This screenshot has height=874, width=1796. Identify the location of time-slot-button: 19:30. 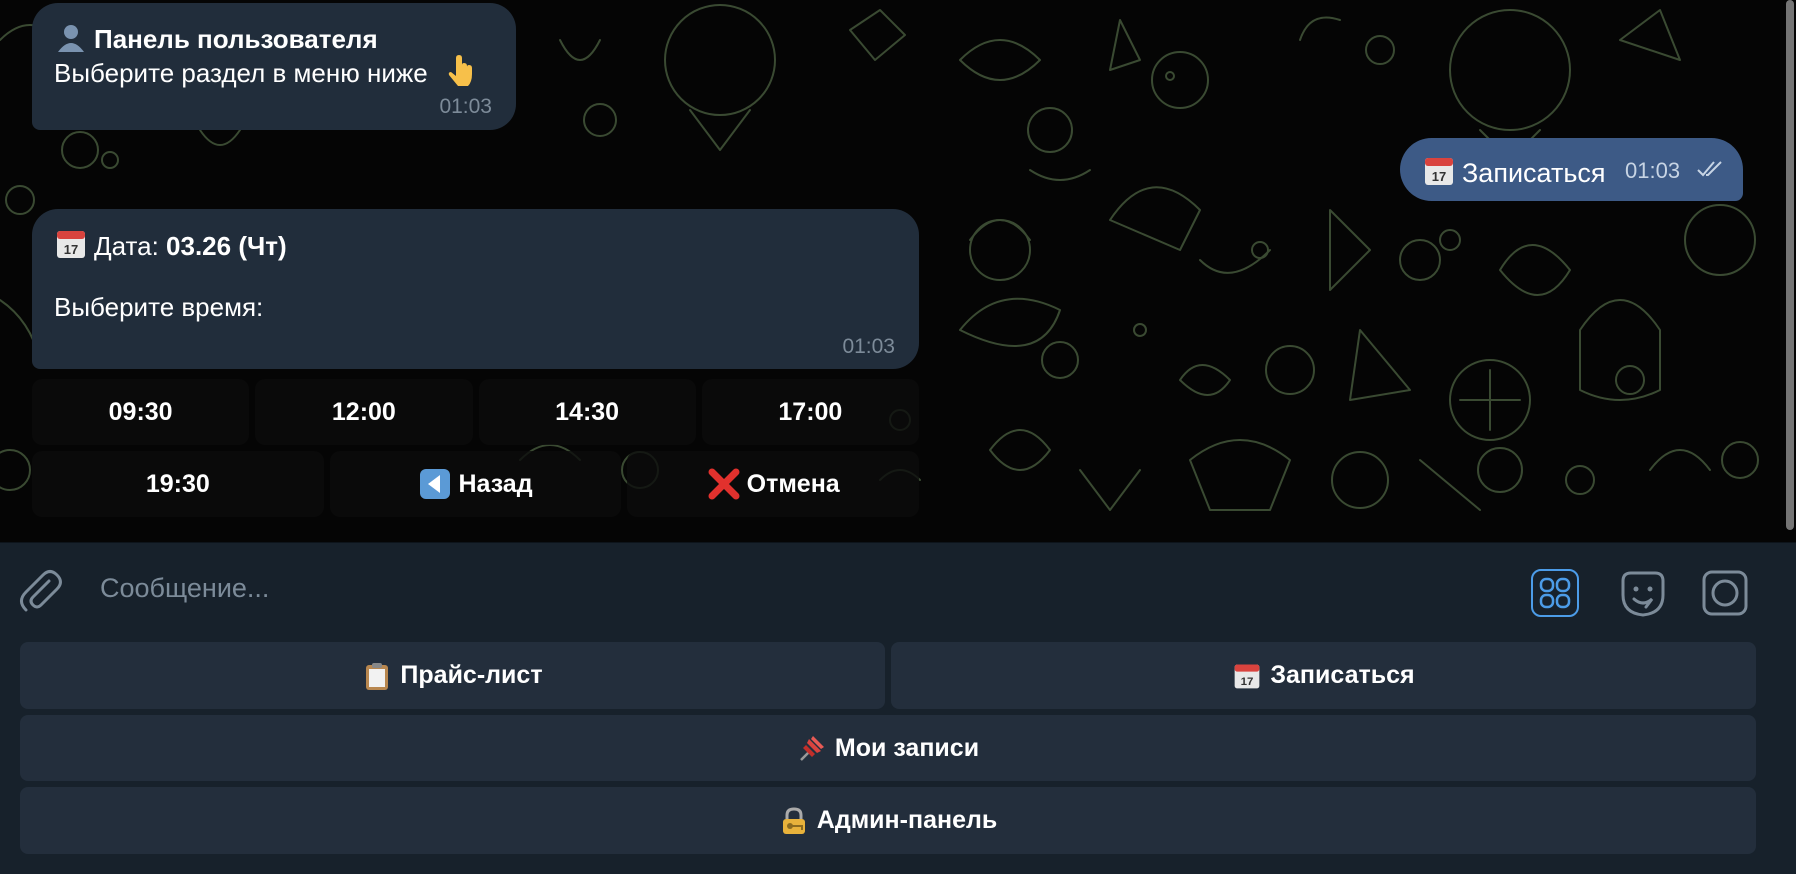
(178, 484).